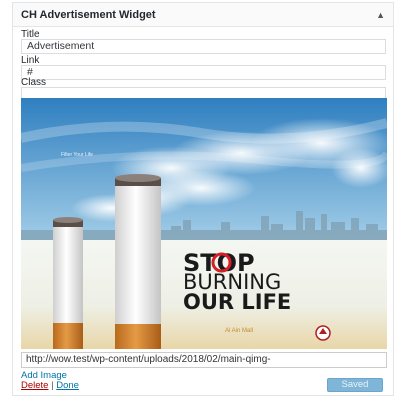 The height and width of the screenshot is (400, 410). I want to click on right-cigarette, so click(138, 261).